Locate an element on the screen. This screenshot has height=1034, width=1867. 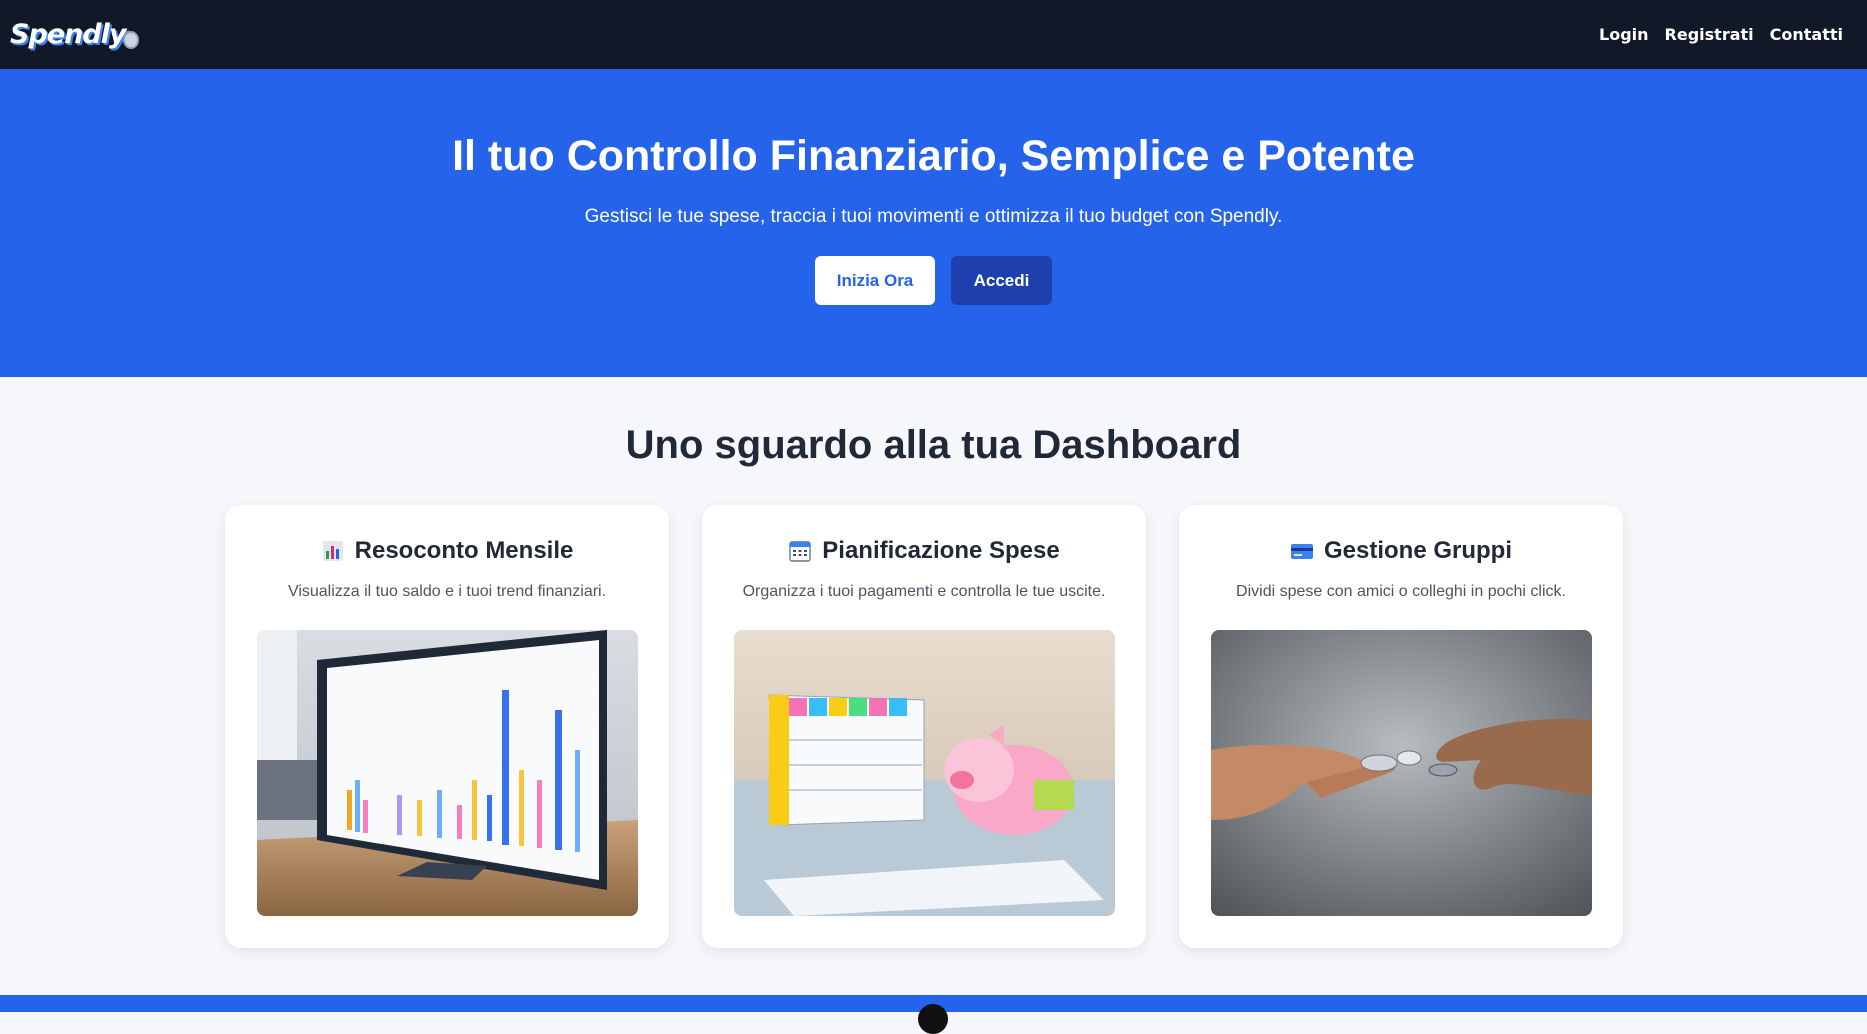
nav-links: Login Registrati Contatti is located at coordinates (1721, 34).